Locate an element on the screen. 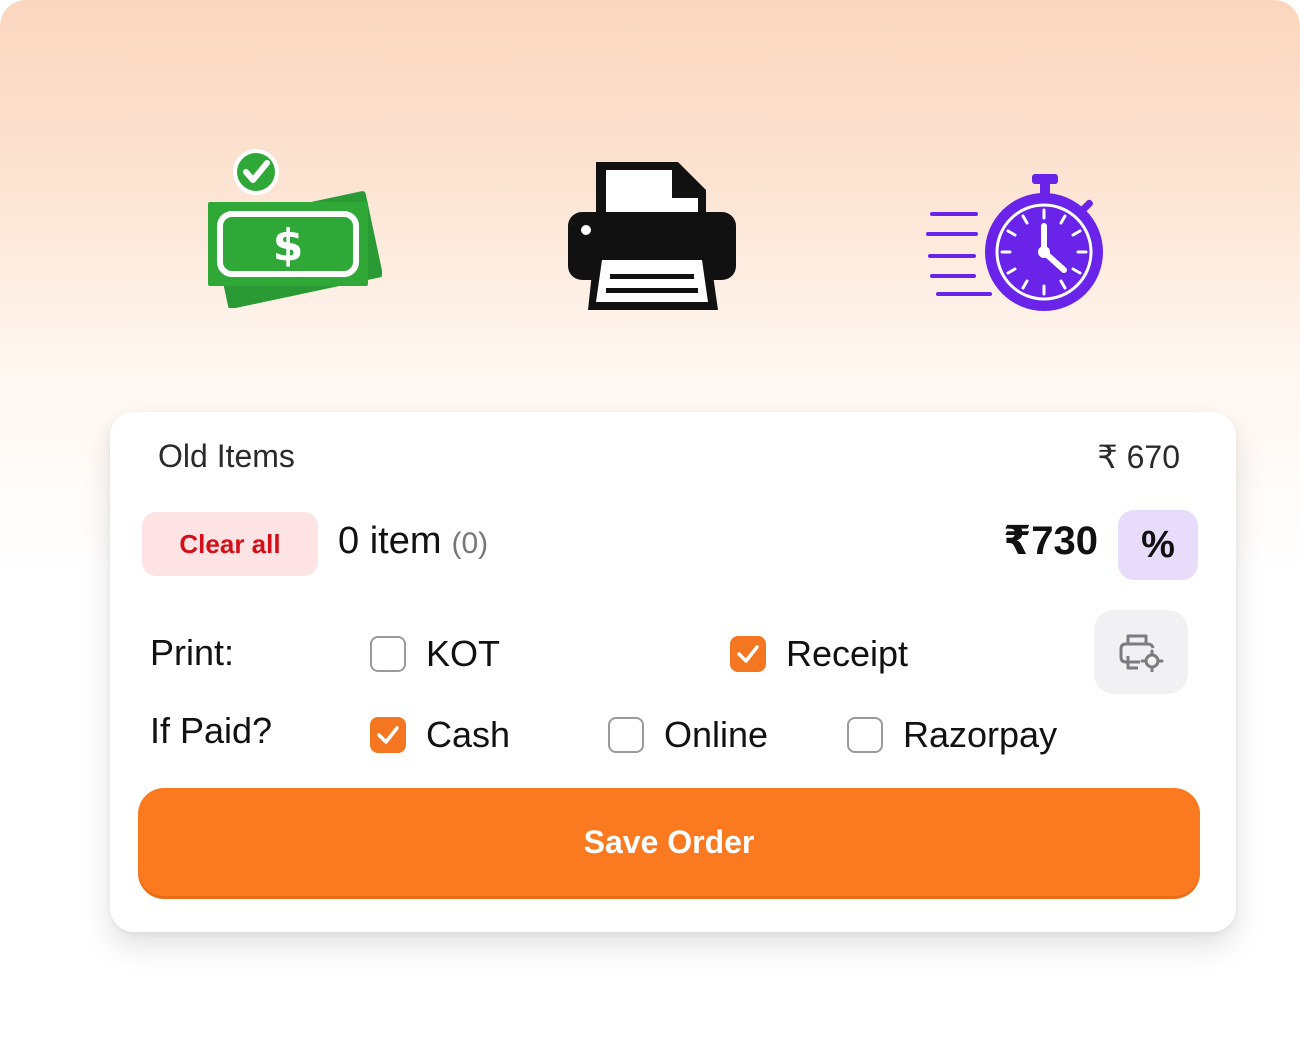 This screenshot has height=1040, width=1300. cash-checkbox is located at coordinates (388, 735).